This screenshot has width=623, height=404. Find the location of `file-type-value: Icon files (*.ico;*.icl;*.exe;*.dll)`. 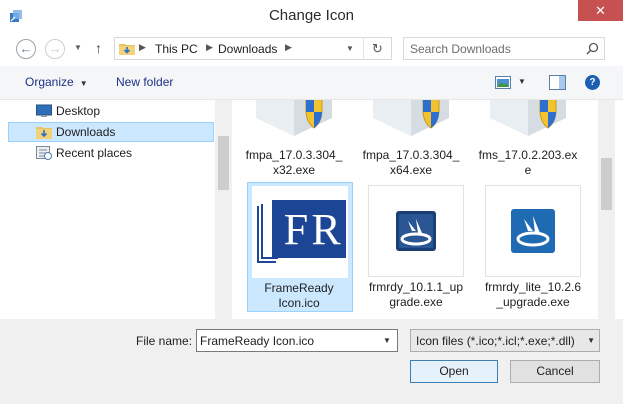

file-type-value: Icon files (*.ico;*.icl;*.exe;*.dll) is located at coordinates (495, 341).